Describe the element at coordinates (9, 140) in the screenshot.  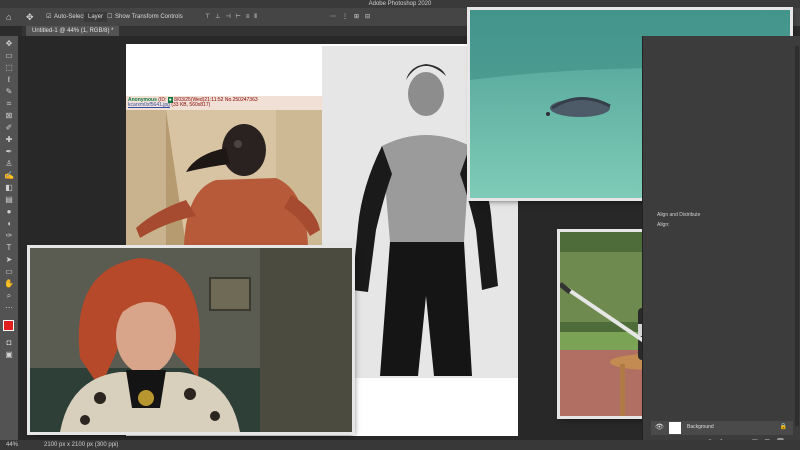
I see `healing-icon: ✚` at that location.